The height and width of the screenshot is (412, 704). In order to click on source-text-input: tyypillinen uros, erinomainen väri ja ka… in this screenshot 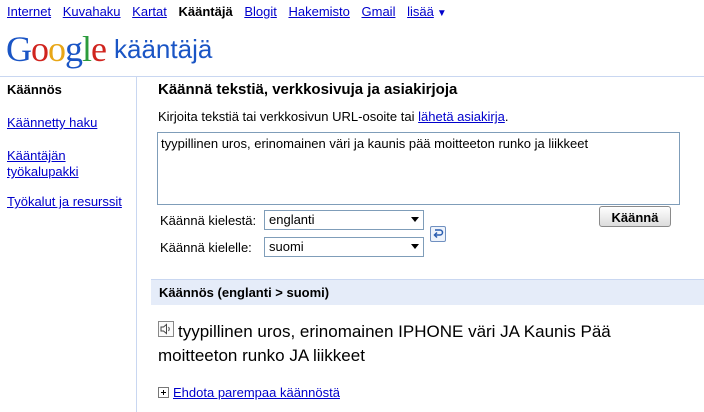, I will do `click(418, 168)`.